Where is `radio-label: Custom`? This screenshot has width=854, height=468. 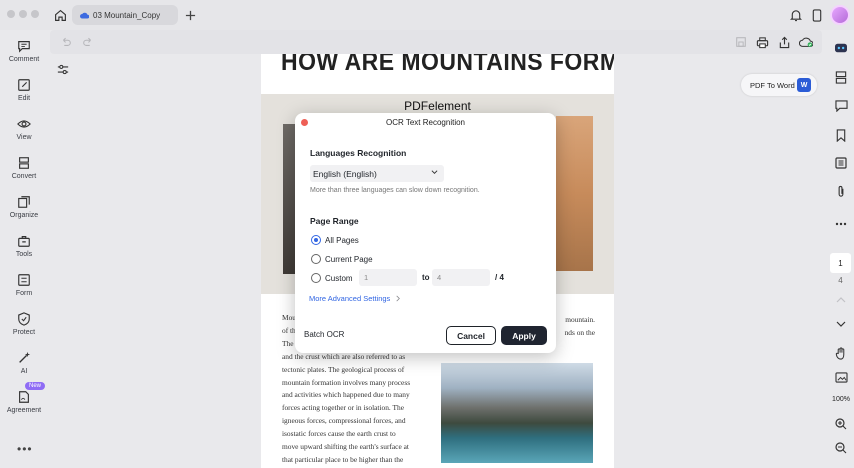
radio-label: Custom is located at coordinates (339, 278).